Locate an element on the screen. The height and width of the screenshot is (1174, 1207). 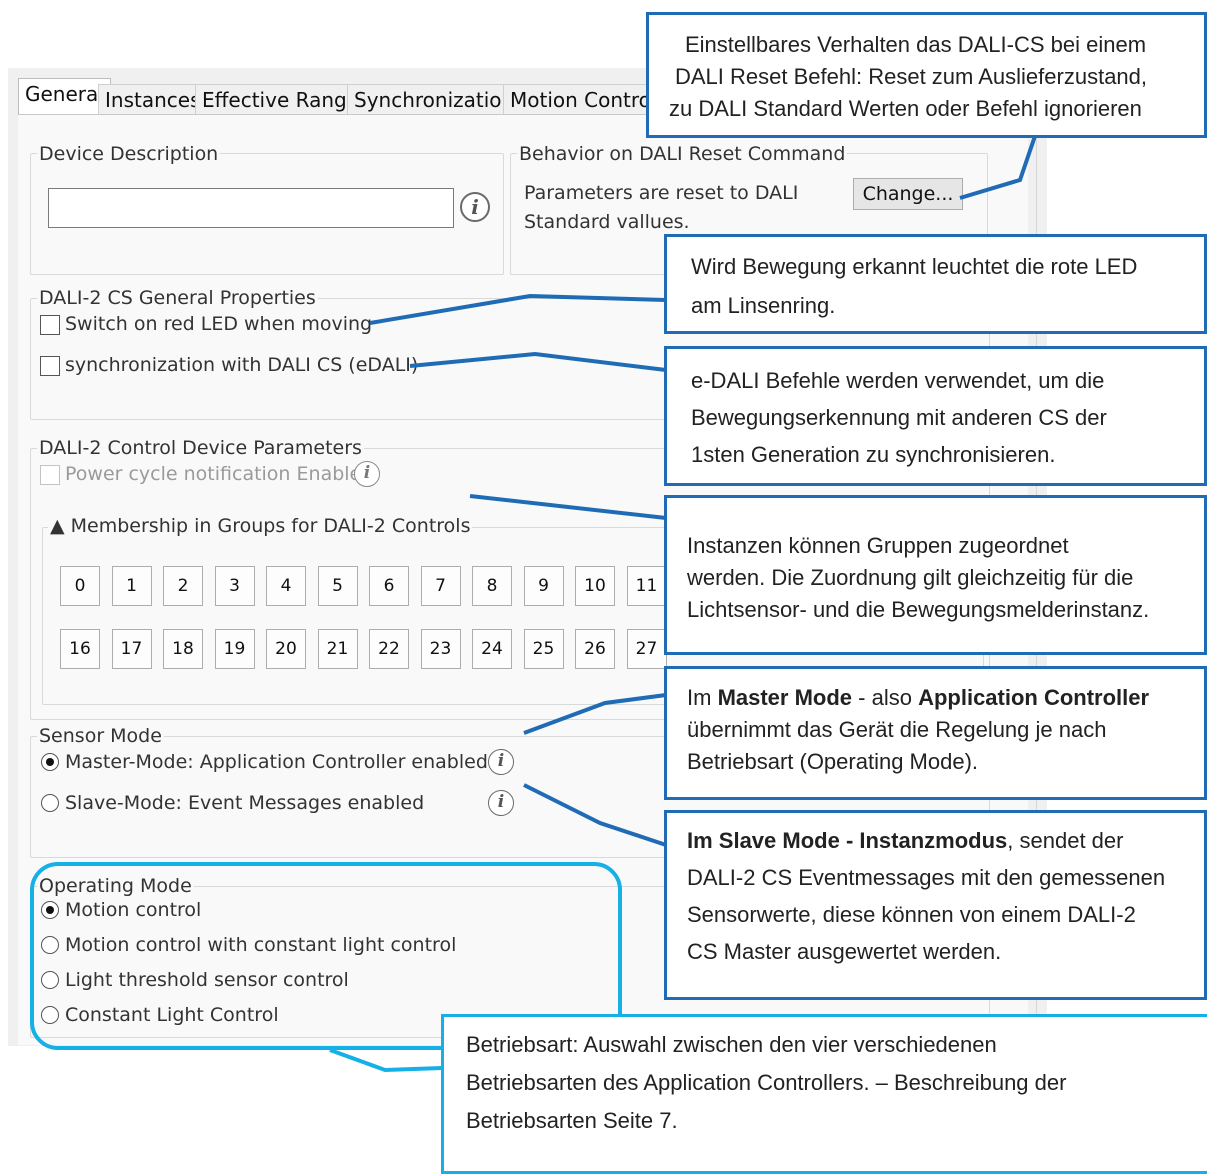
connector-edali is located at coordinates (538, 361).